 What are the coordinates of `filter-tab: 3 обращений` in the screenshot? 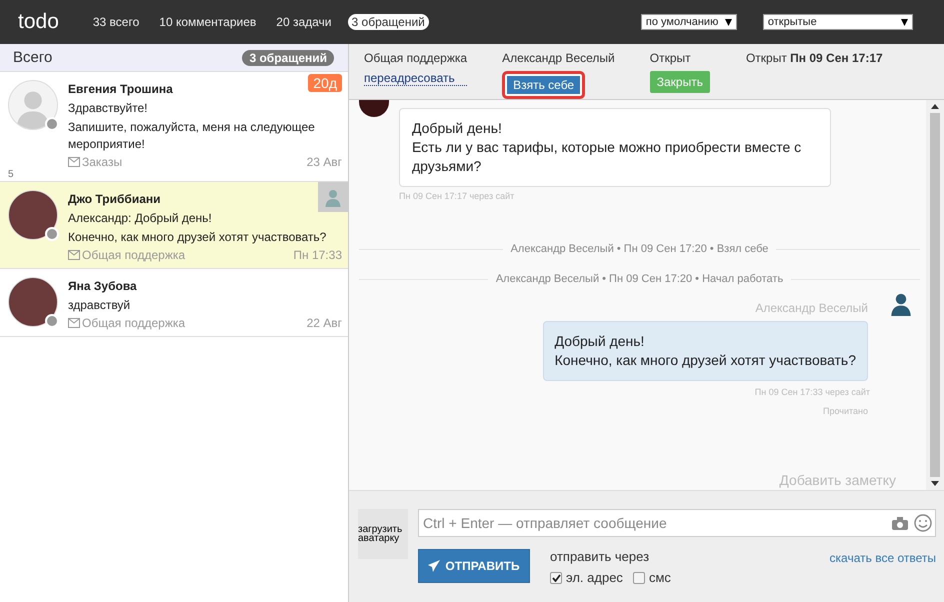 It's located at (388, 22).